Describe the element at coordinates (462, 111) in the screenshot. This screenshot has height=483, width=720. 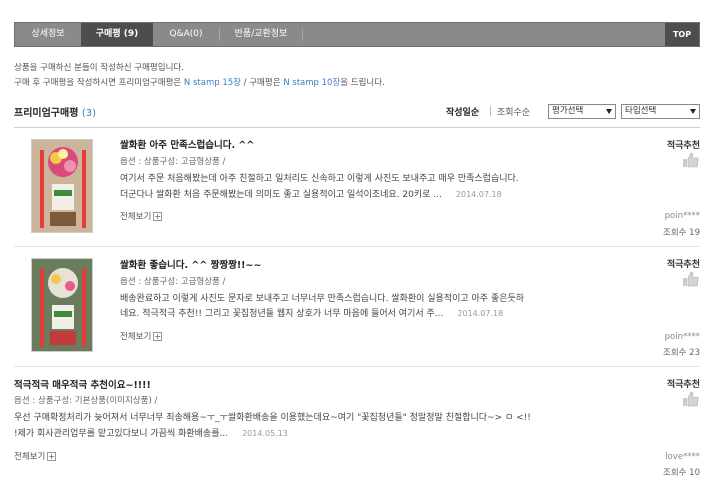
I see `sort-by-date: 작성일순` at that location.